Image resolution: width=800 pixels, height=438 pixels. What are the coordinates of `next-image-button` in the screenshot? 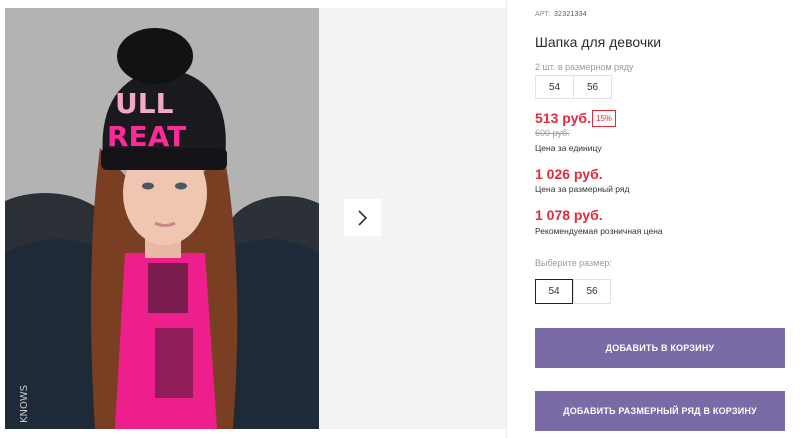 It's located at (362, 217).